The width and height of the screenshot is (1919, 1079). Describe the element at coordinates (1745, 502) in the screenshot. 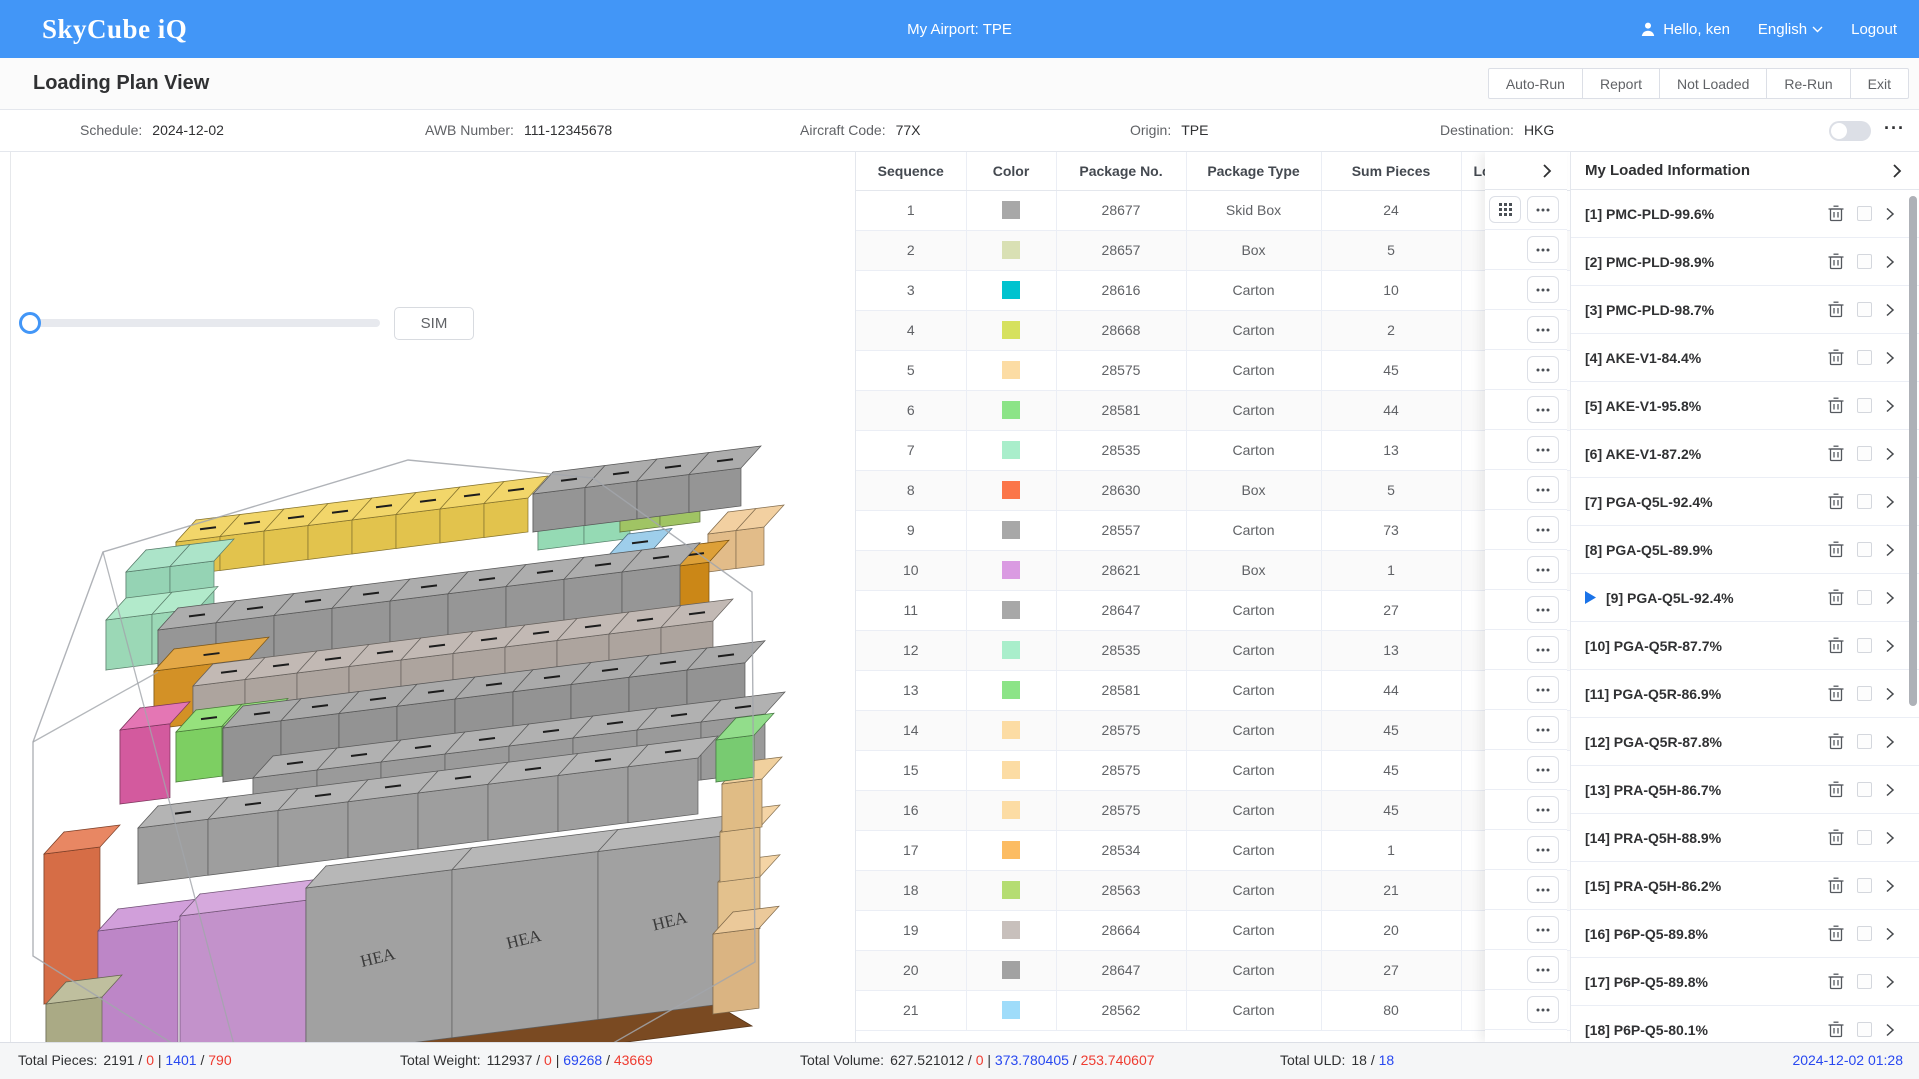

I see `uld-list-item: [7] PGA-Q5L-92.4%` at that location.